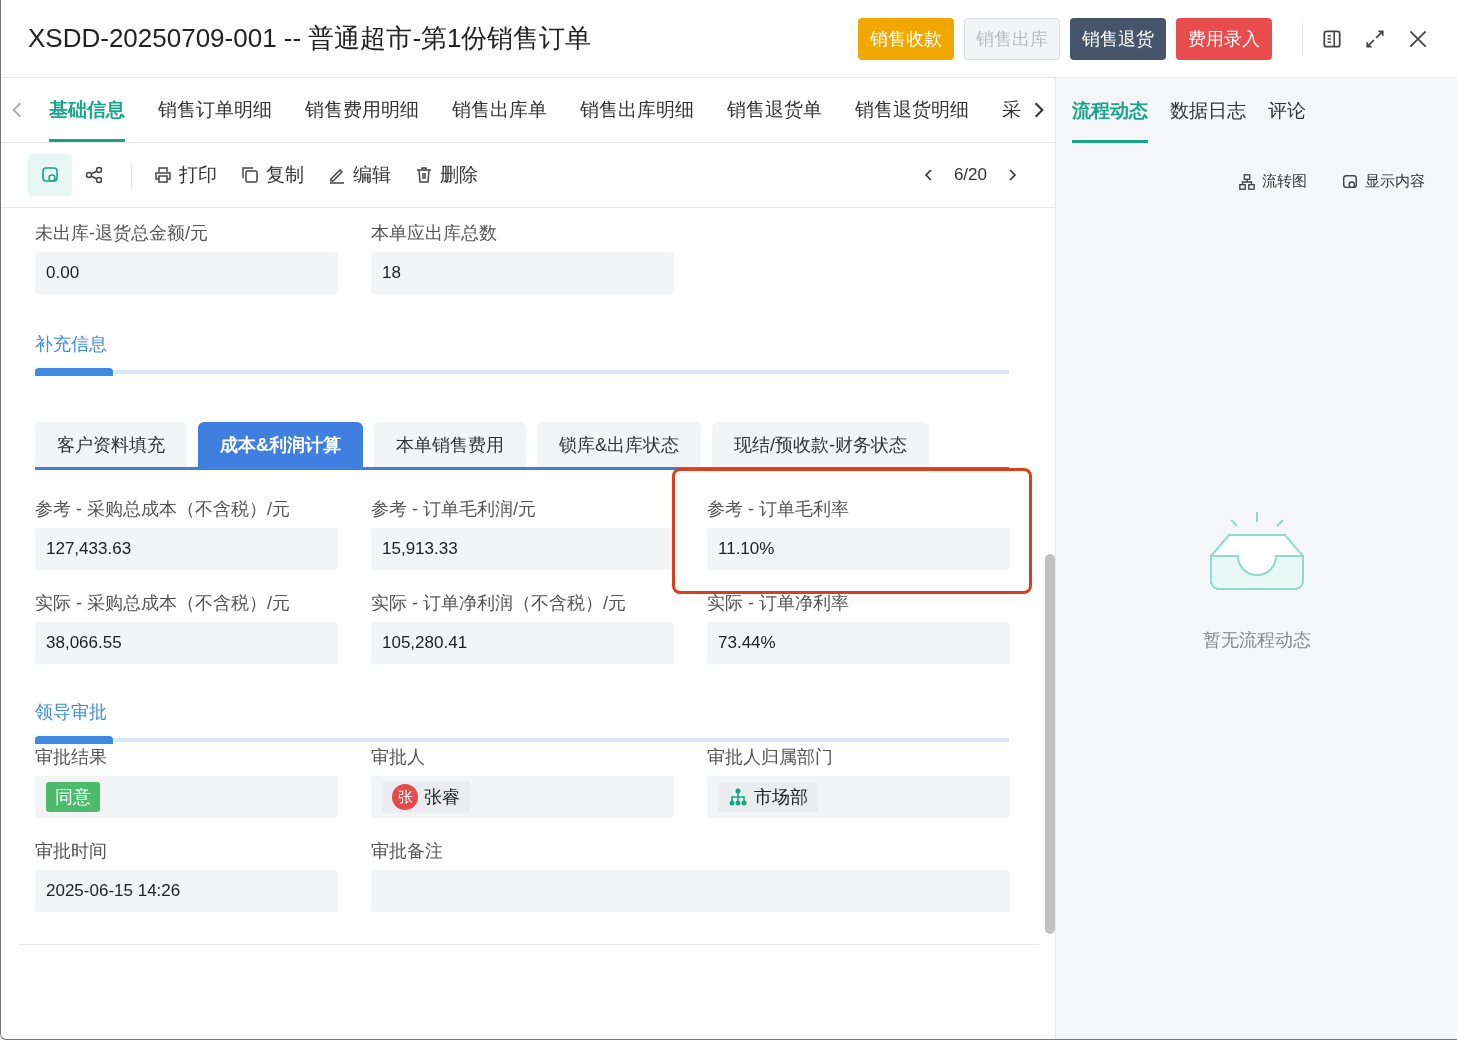 This screenshot has width=1457, height=1040. I want to click on field-label: 审批时间, so click(71, 851).